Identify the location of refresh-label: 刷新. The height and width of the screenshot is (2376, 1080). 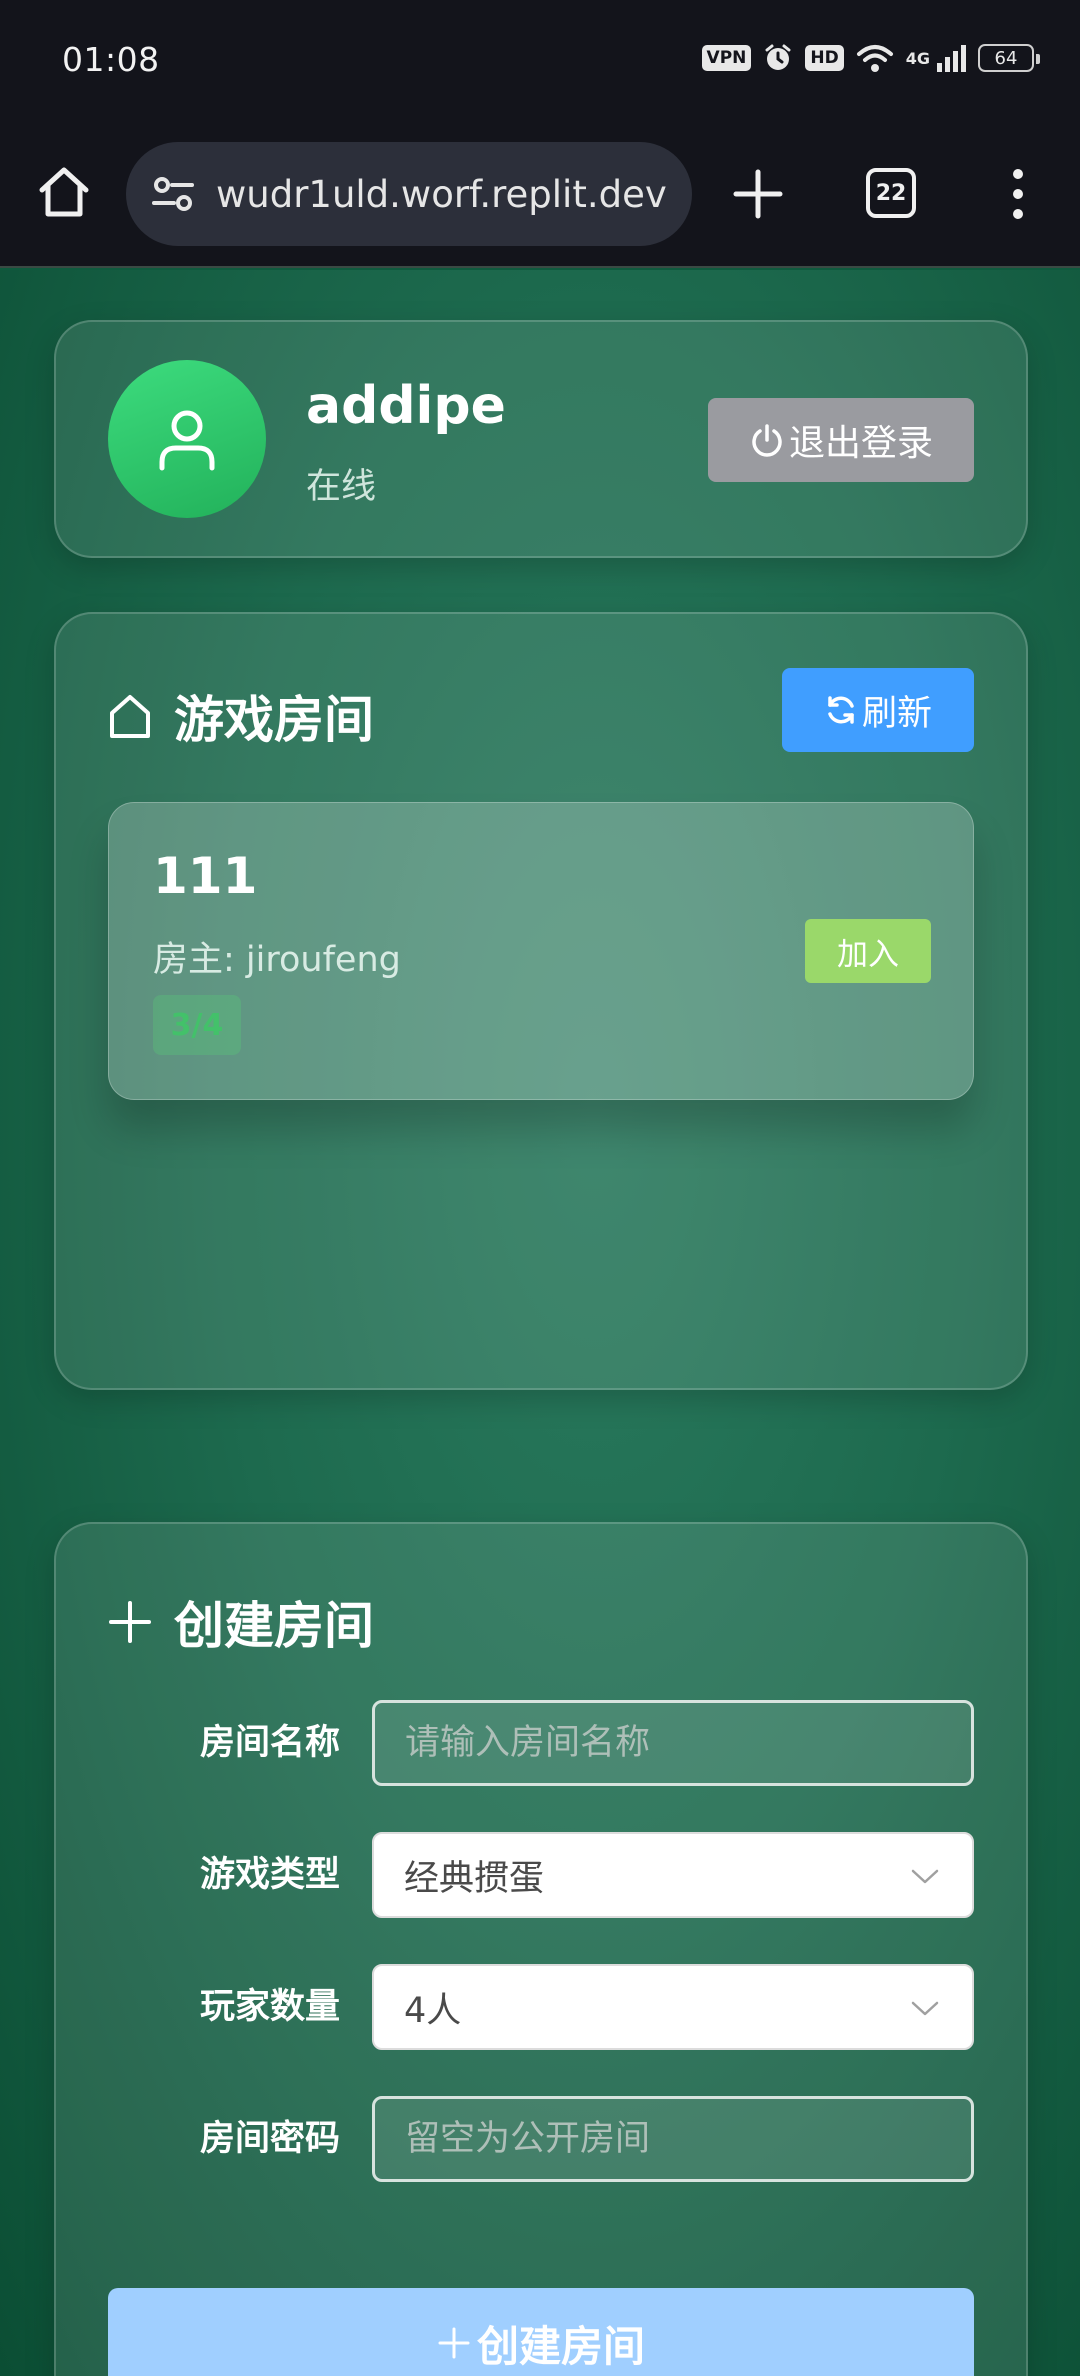
(896, 713).